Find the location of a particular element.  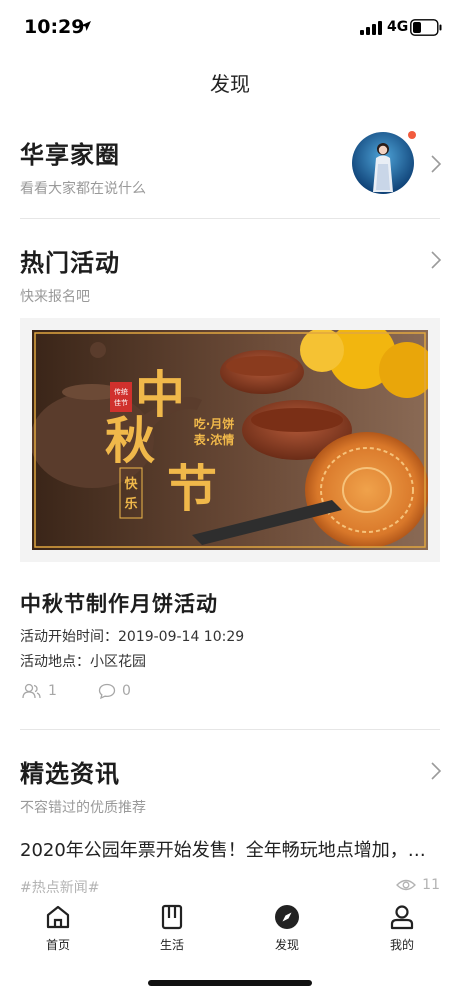

signal-icon is located at coordinates (371, 28).